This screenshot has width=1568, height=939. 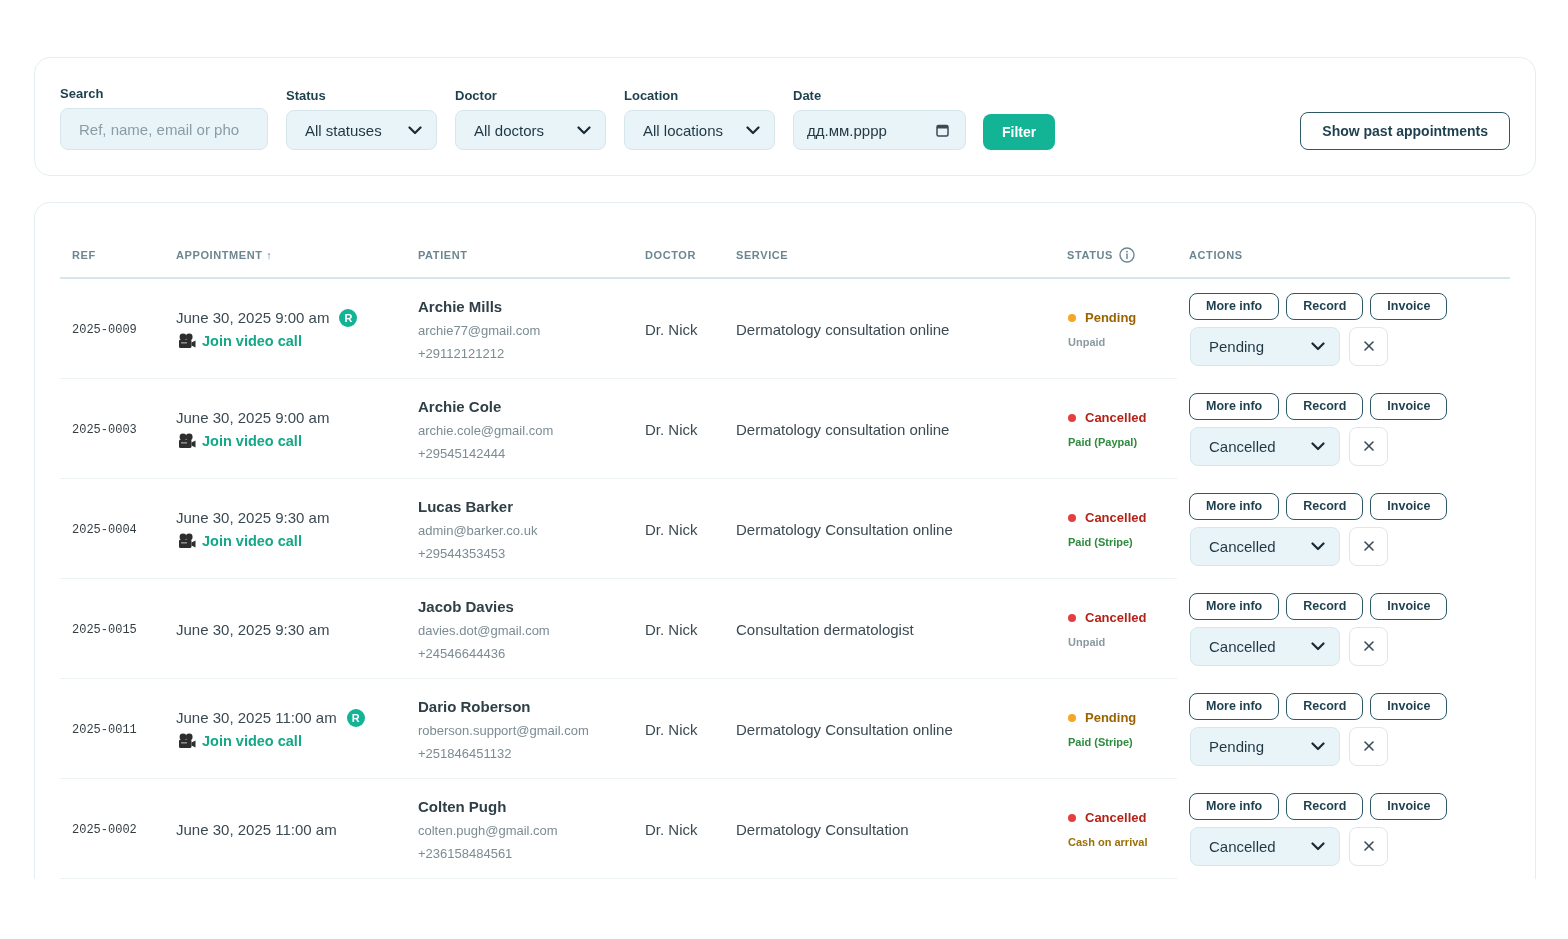 I want to click on payment-status: Cash on arrival, so click(x=1108, y=842).